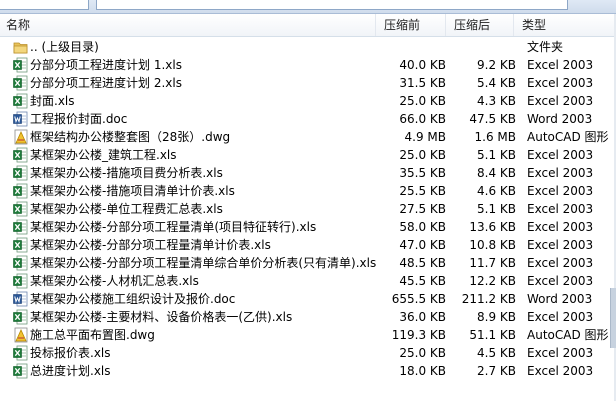  I want to click on file-row: .. (上级目录) 文件夹, so click(308, 47).